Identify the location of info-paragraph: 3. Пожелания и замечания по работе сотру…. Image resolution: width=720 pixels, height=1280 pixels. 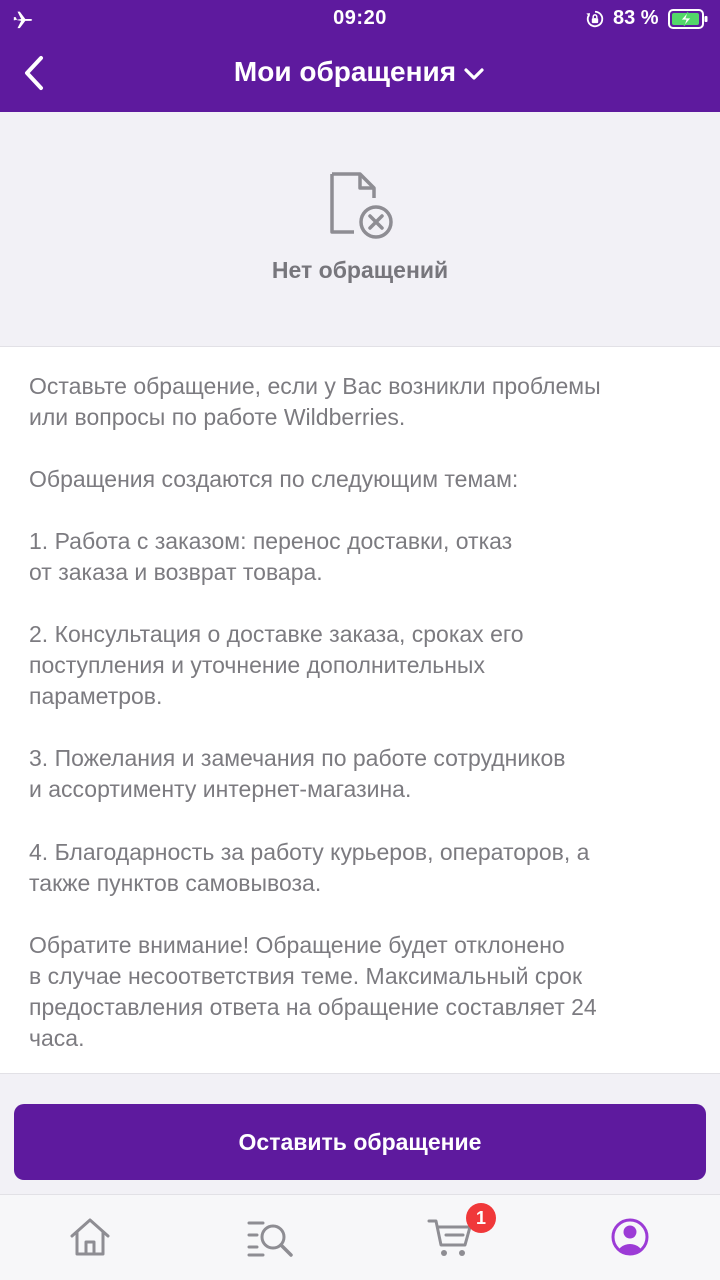
(297, 773).